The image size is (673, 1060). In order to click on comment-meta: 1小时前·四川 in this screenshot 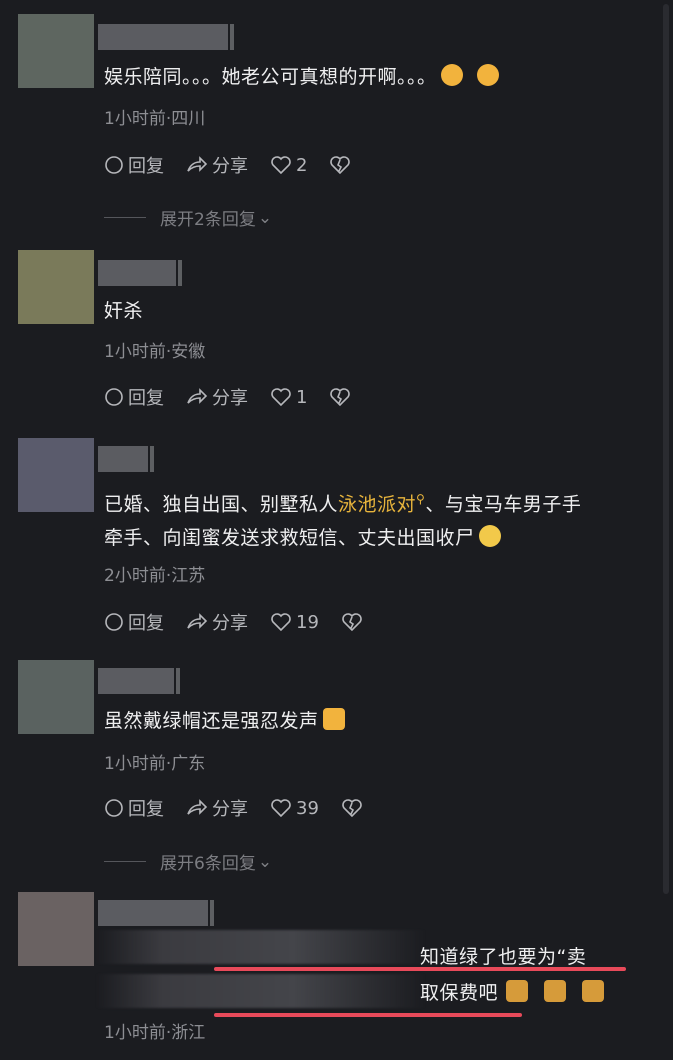, I will do `click(155, 119)`.